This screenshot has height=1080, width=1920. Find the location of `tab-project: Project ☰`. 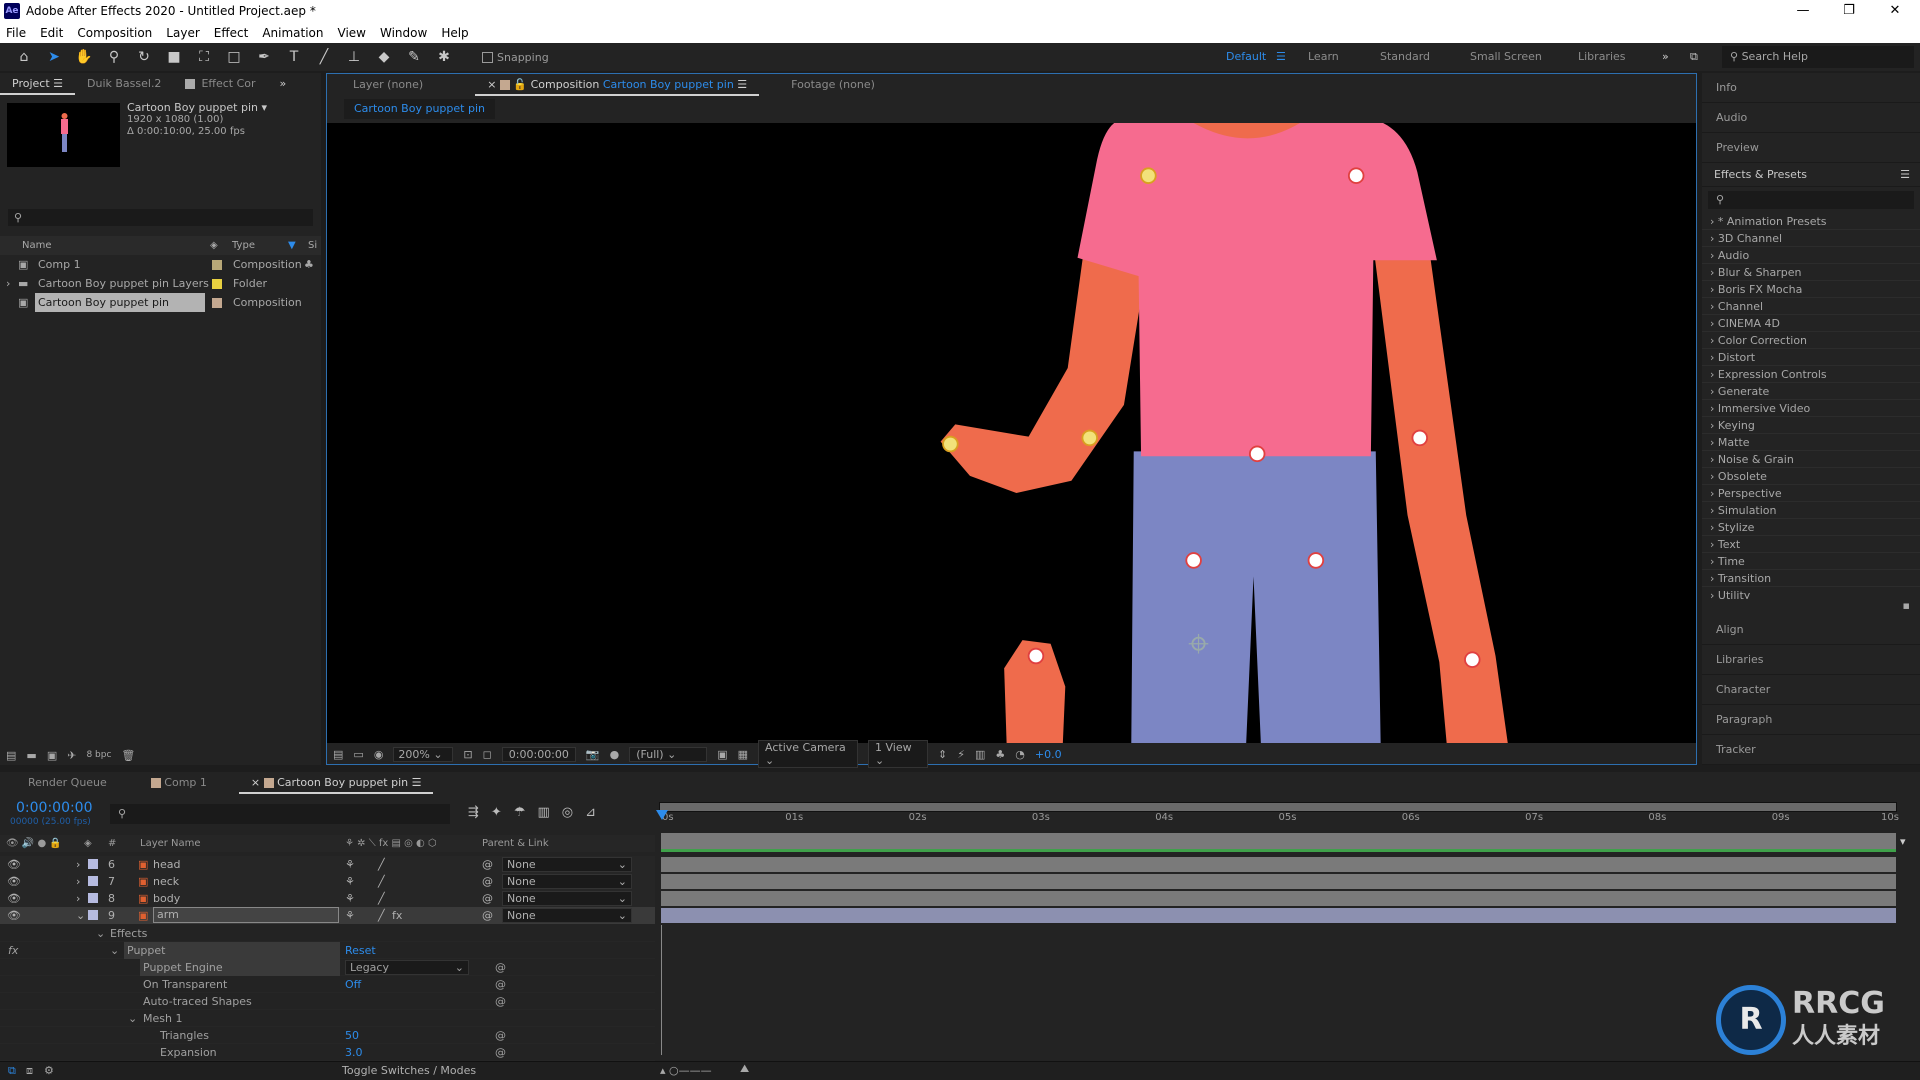

tab-project: Project ☰ is located at coordinates (37, 84).